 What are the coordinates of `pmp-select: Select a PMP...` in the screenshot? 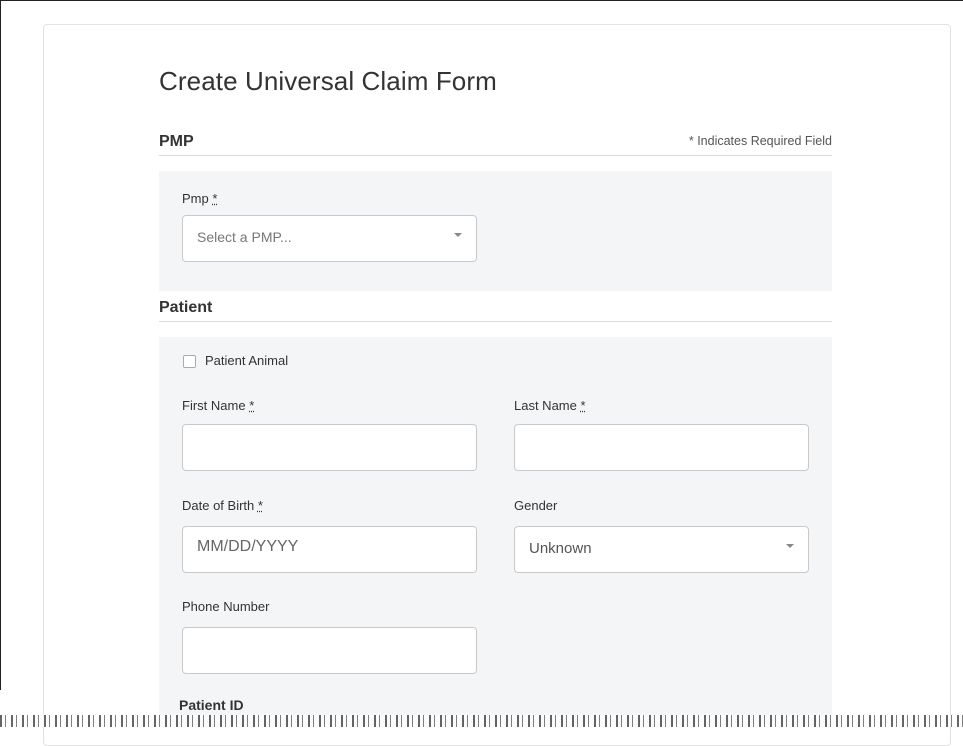 It's located at (329, 238).